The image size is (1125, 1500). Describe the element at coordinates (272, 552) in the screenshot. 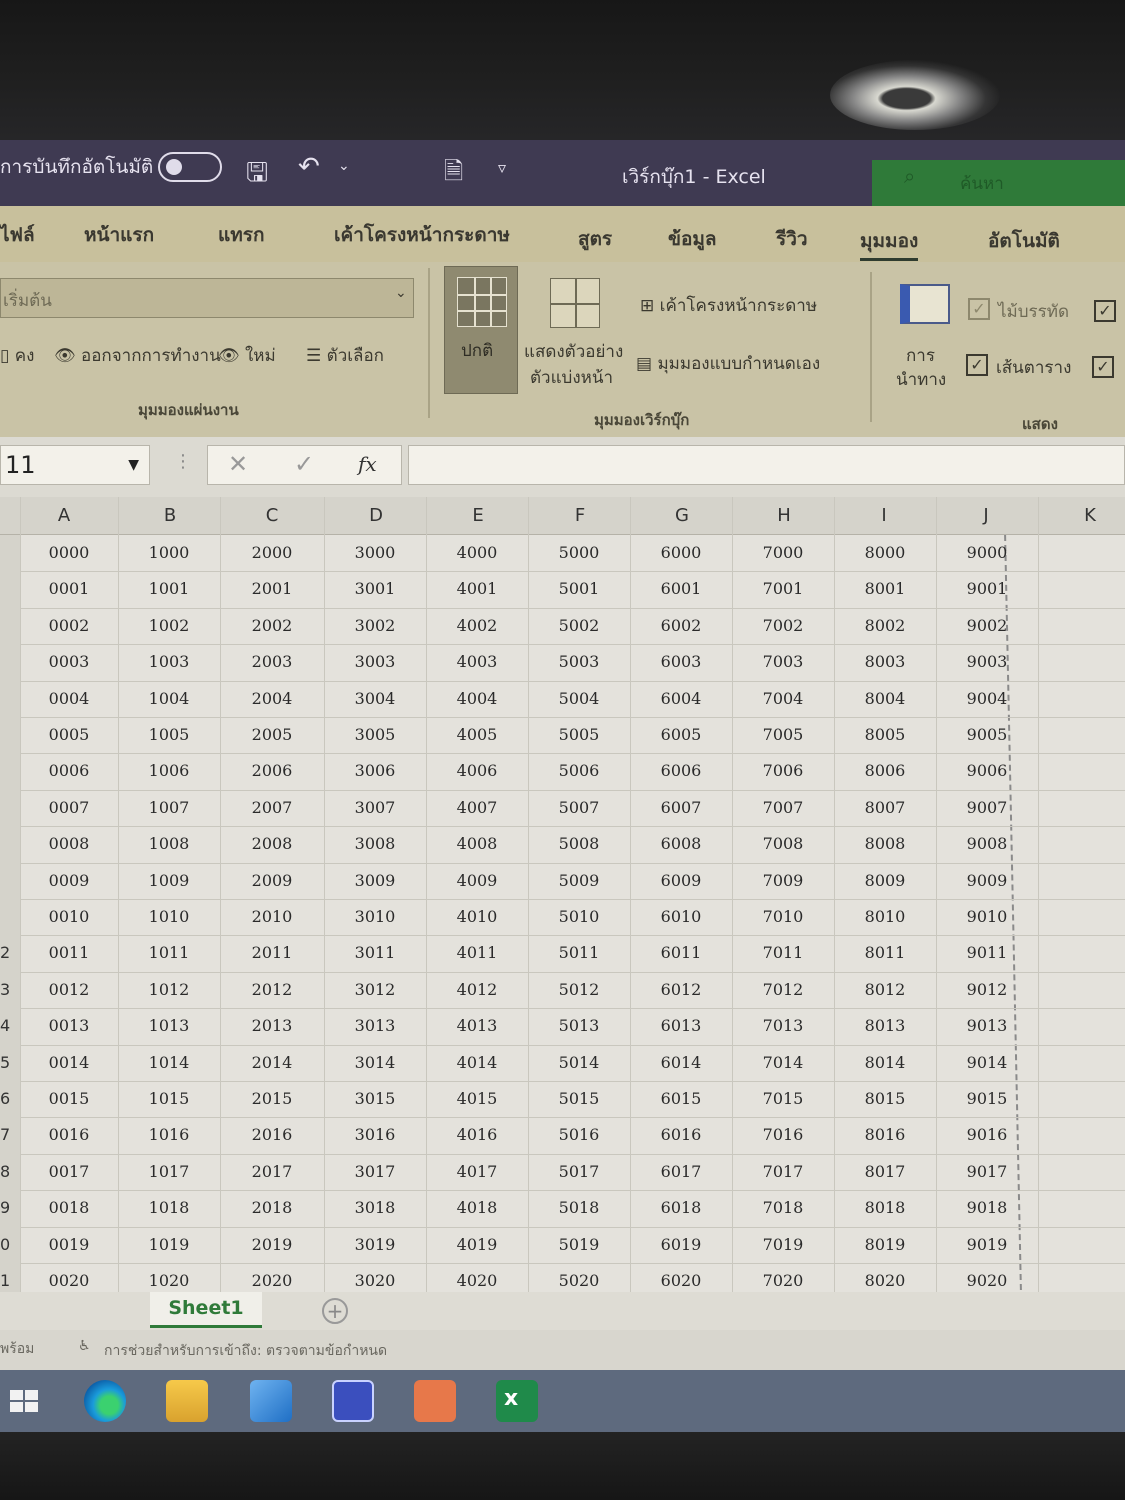

I see `table-cell: 2000` at that location.